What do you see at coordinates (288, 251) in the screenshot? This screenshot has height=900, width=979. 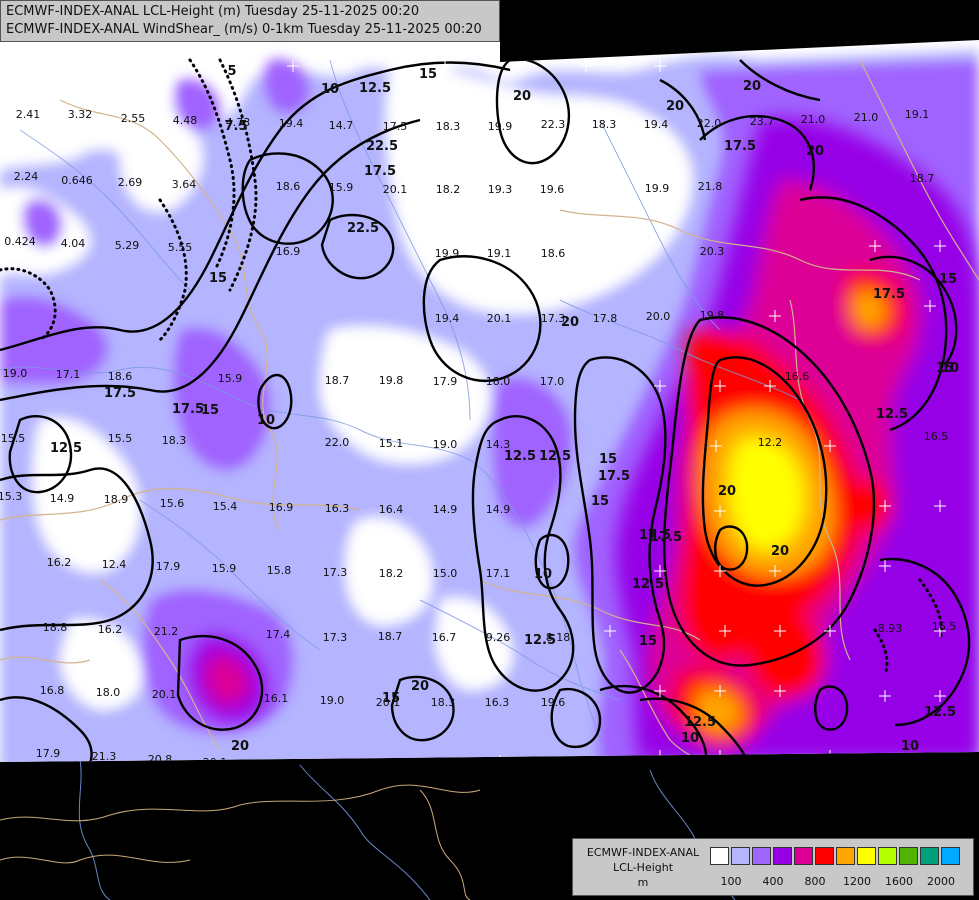 I see `point-value-label: 16.9` at bounding box center [288, 251].